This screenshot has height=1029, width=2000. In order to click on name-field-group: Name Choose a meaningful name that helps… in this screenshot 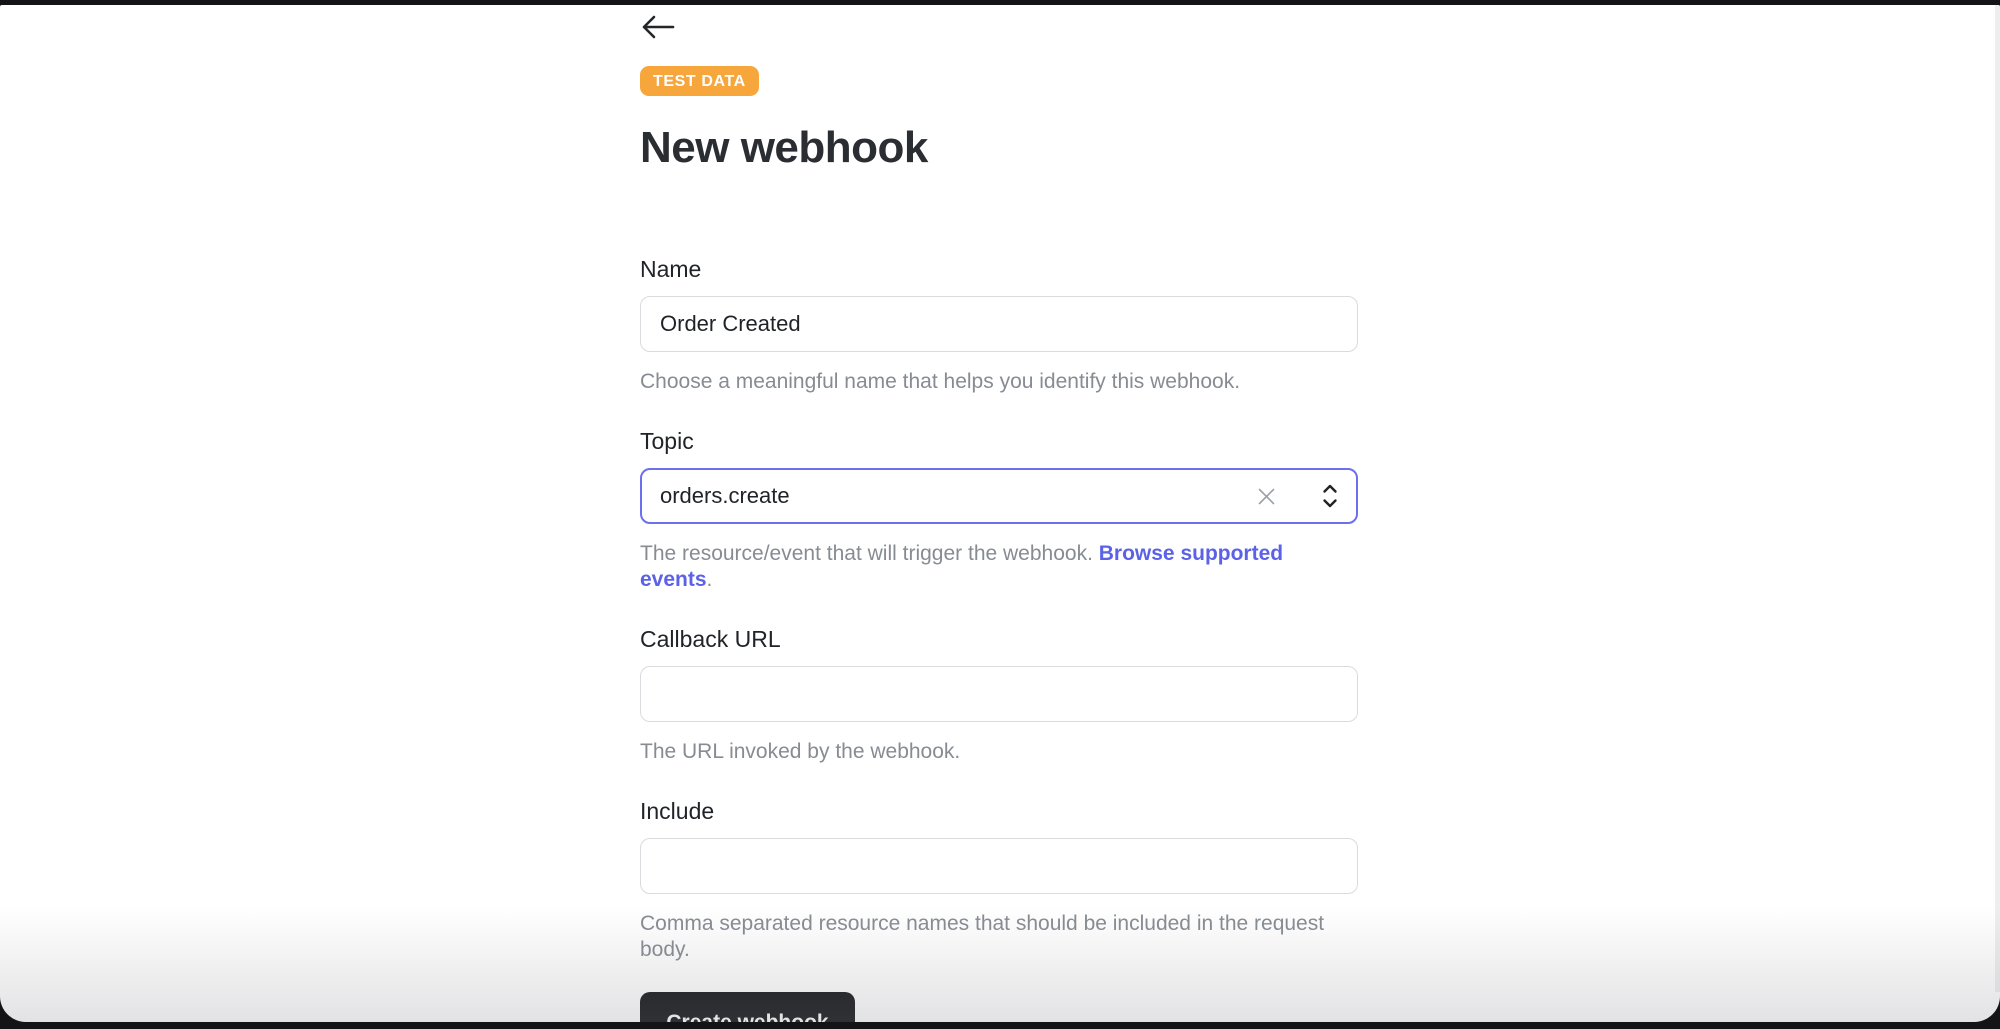, I will do `click(999, 325)`.